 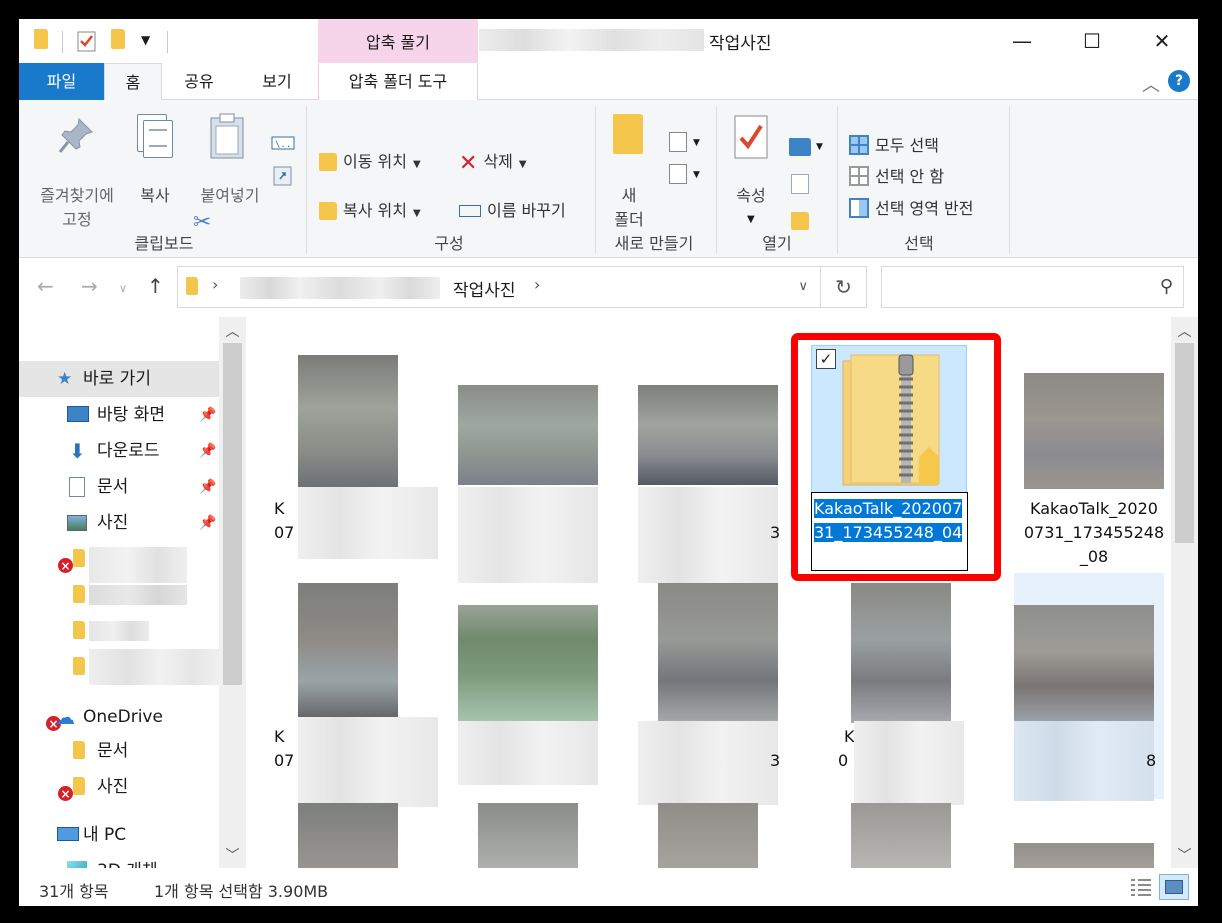 What do you see at coordinates (232, 514) in the screenshot?
I see `nav-scroll-thumb` at bounding box center [232, 514].